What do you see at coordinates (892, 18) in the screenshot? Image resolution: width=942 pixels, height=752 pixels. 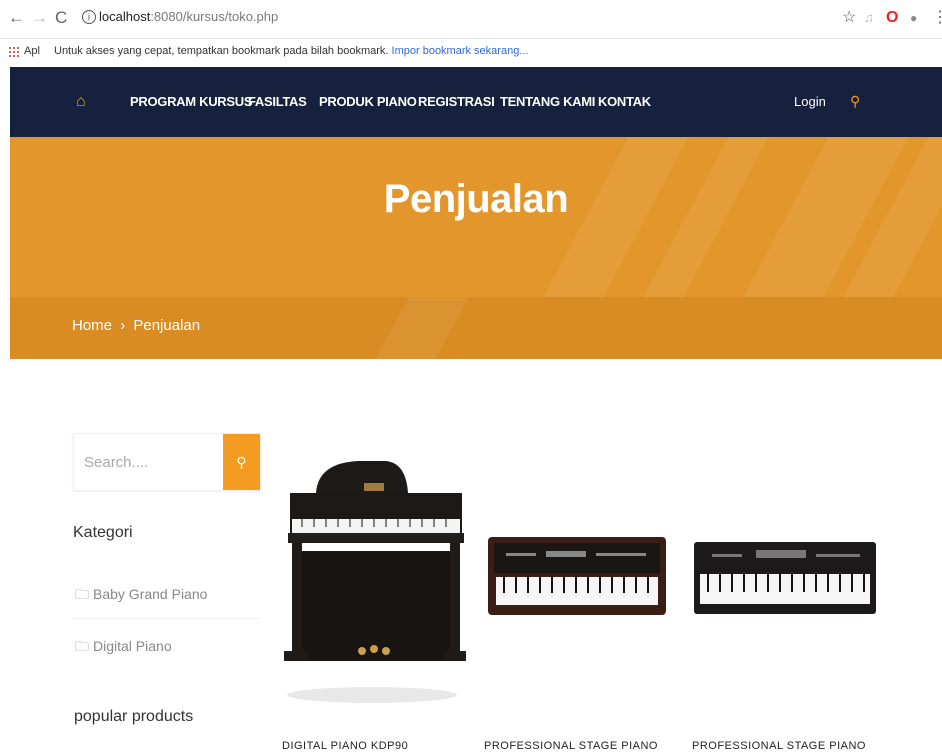 I see `opera-icon: O` at bounding box center [892, 18].